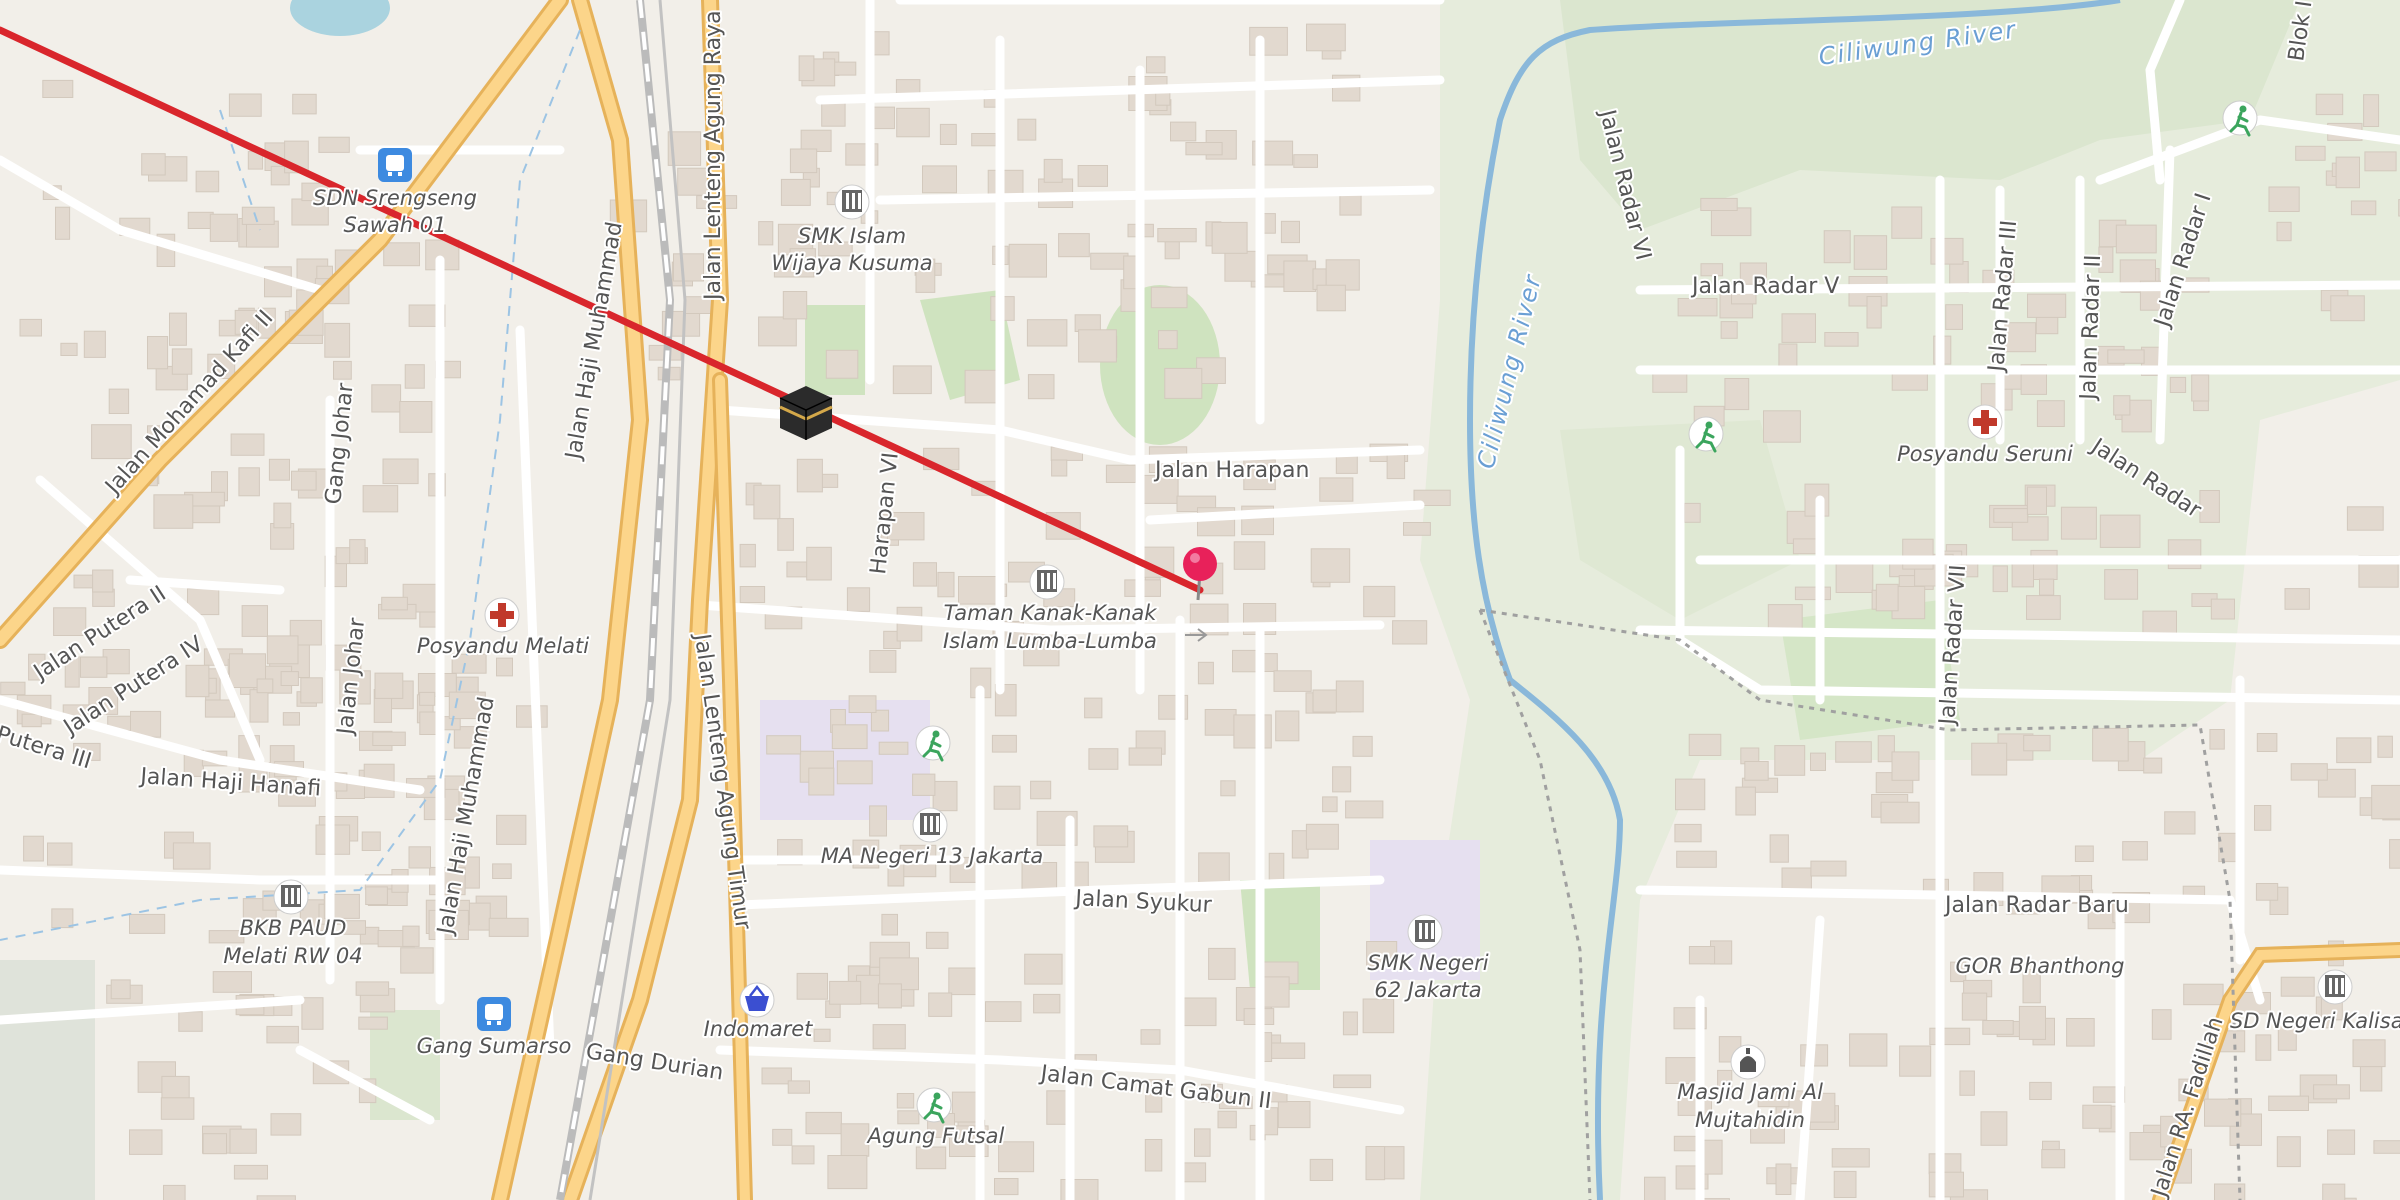 The image size is (2400, 1200). Describe the element at coordinates (1750, 1120) in the screenshot. I see `poi-label: Mujtahidin` at that location.